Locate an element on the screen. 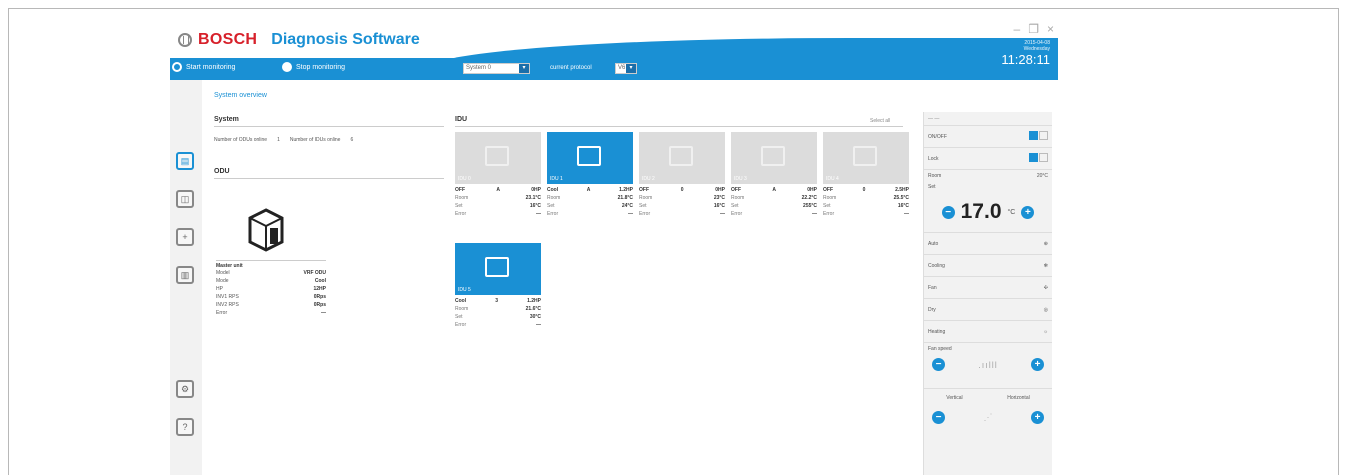 The image size is (1347, 475). fan-decrease-button: − is located at coordinates (938, 364).